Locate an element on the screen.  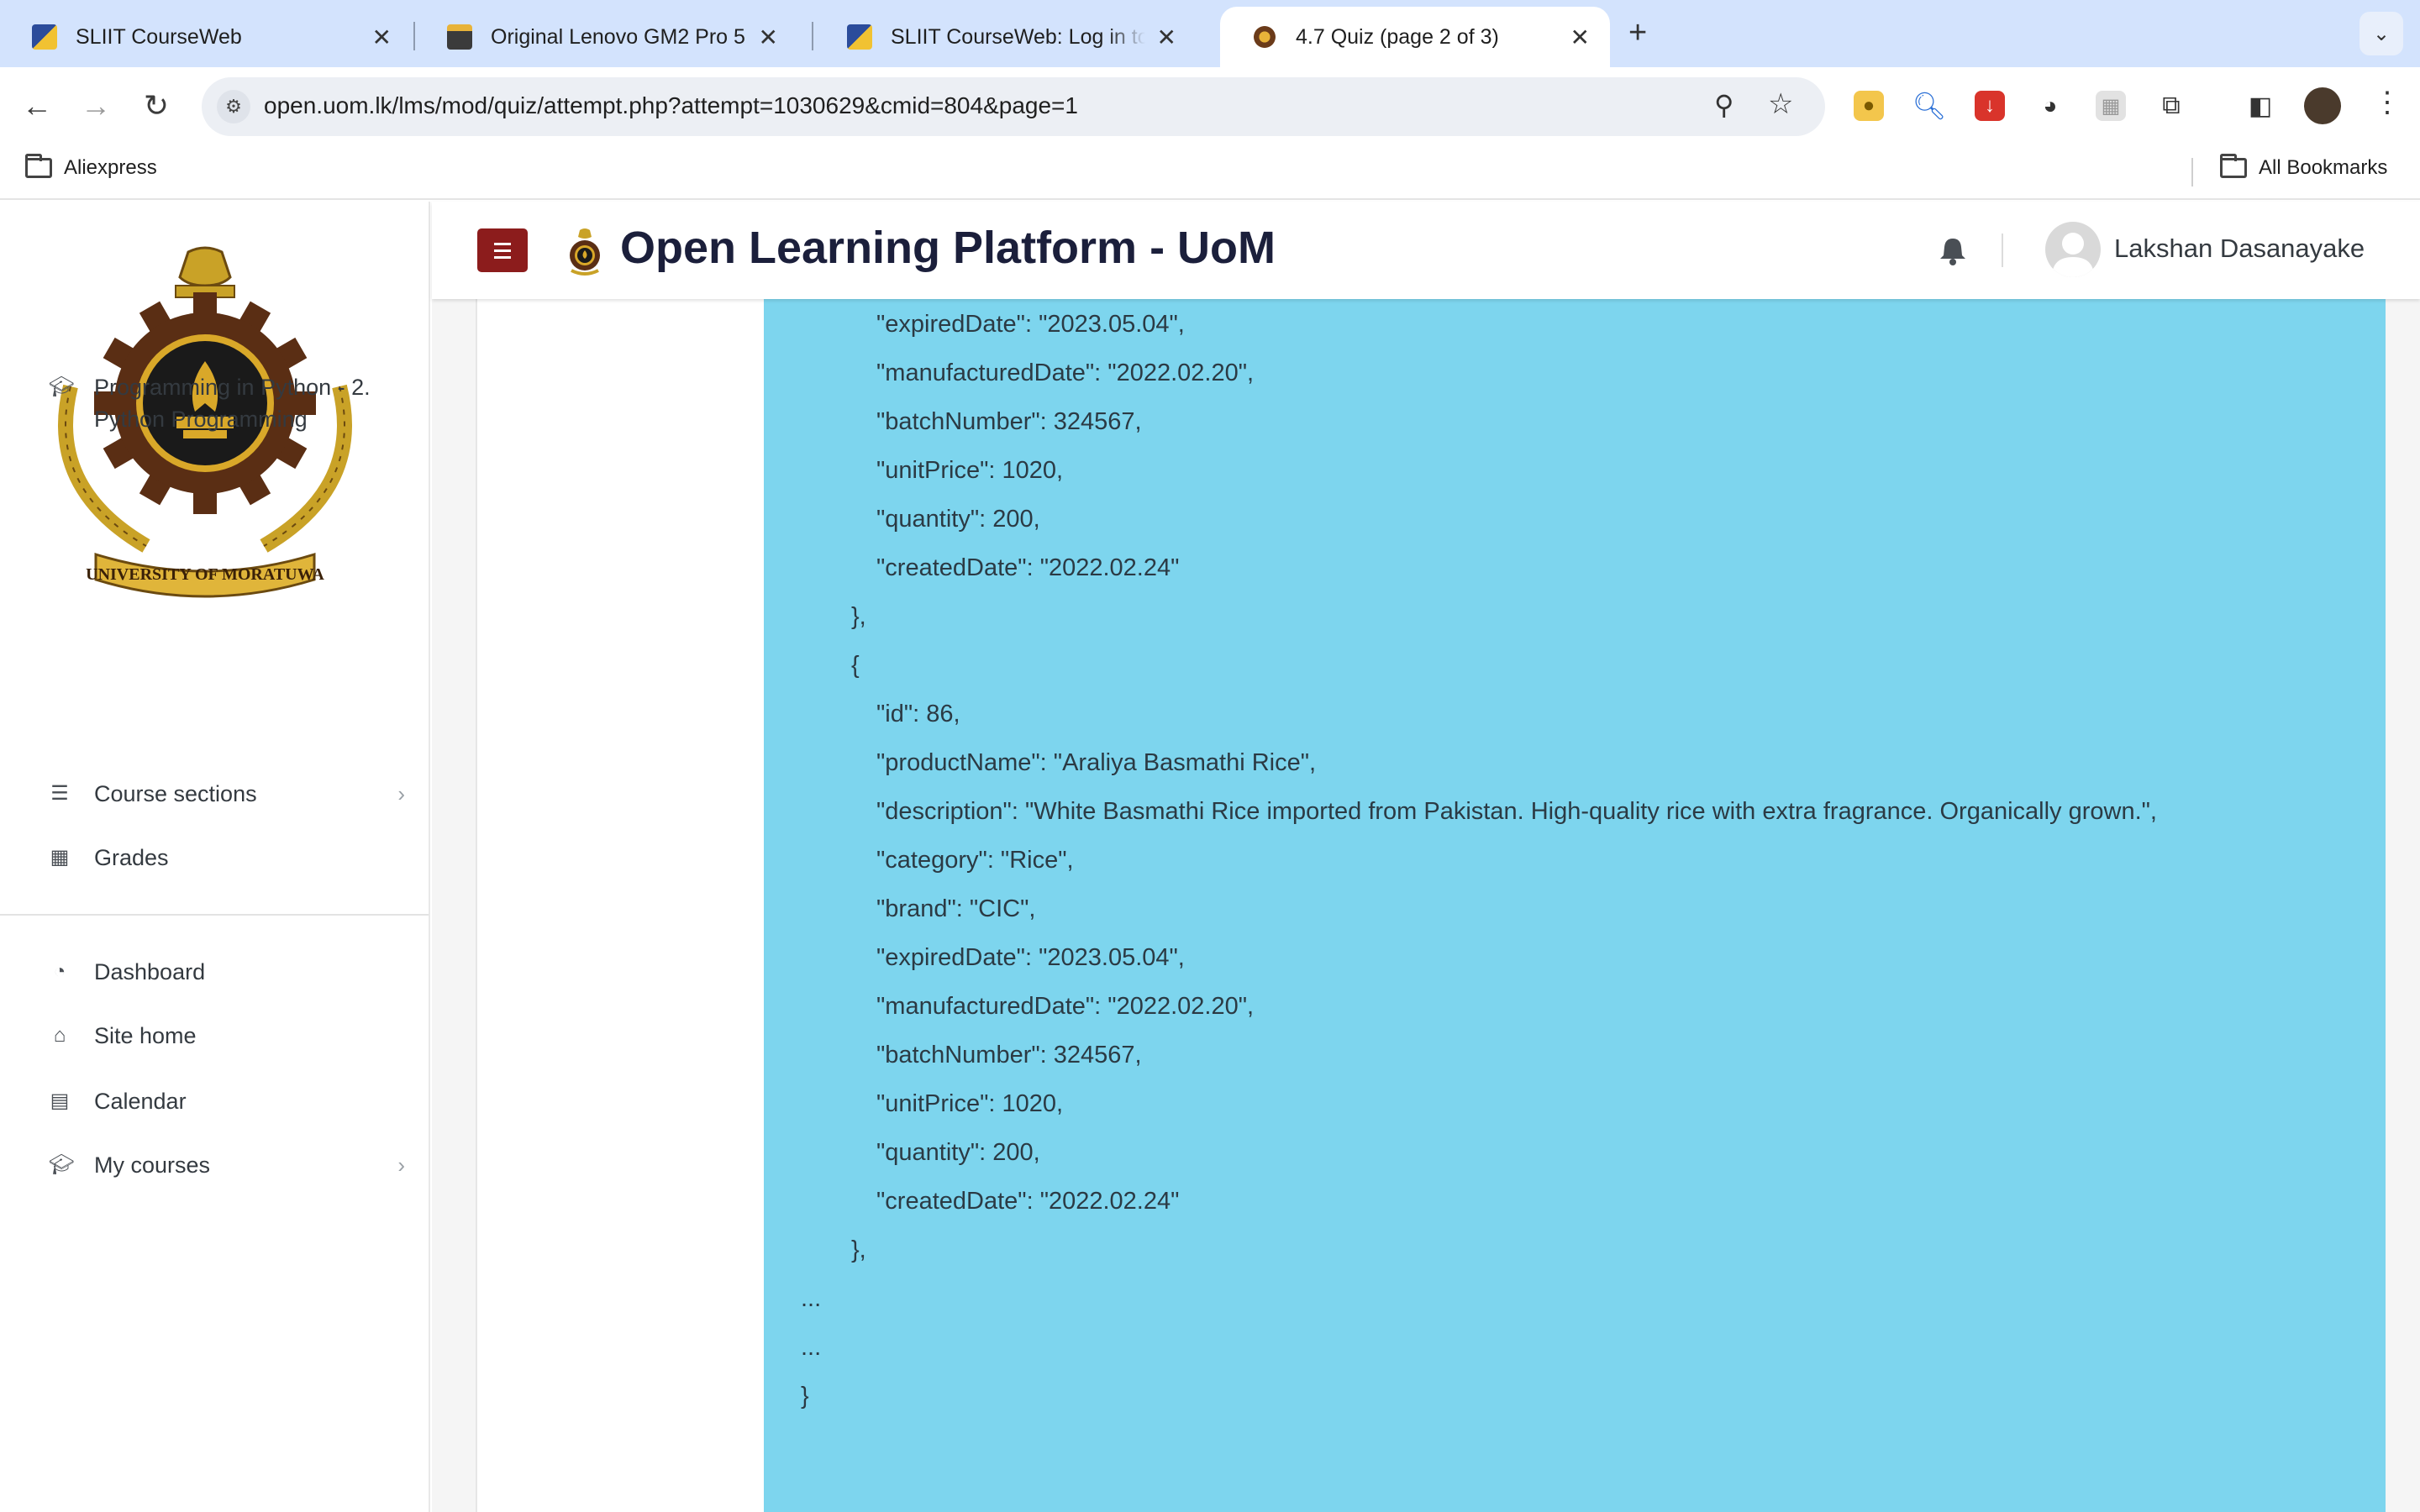
user-avatar is located at coordinates (2073, 249).